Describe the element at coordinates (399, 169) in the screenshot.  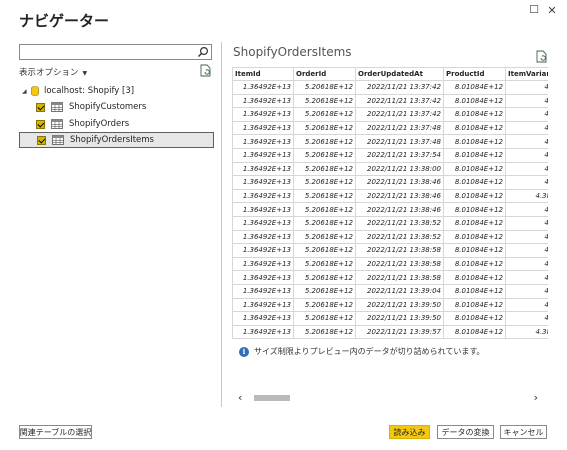
I see `table-cell: 2022/11/21 13:38:00` at that location.